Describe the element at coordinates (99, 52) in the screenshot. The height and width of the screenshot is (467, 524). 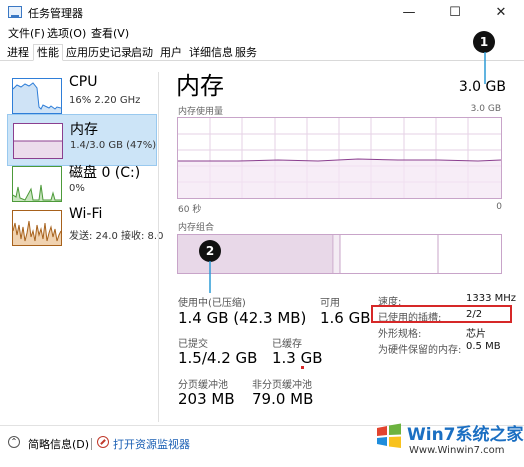
I see `tab-app-history: 应用历史记录` at that location.